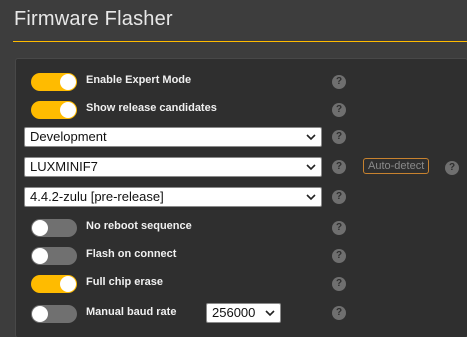 The height and width of the screenshot is (337, 467). What do you see at coordinates (68, 136) in the screenshot?
I see `build-type-value: Development` at bounding box center [68, 136].